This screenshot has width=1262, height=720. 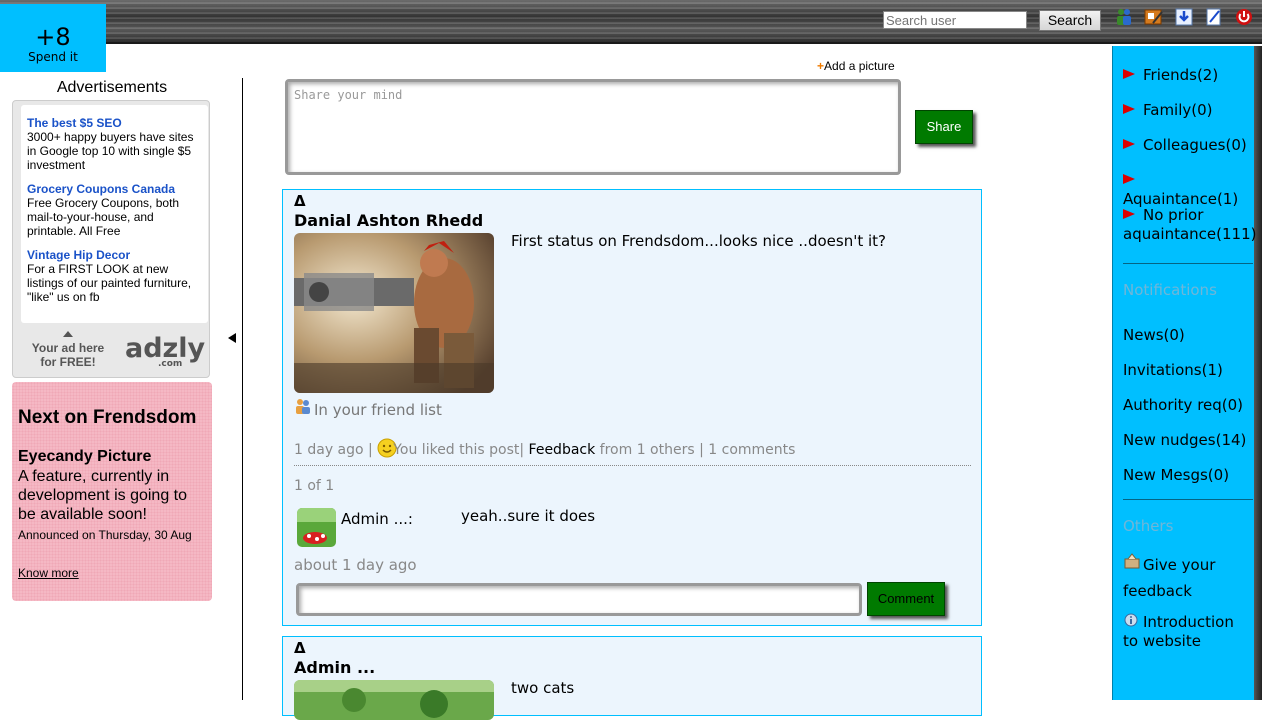 What do you see at coordinates (632, 678) in the screenshot?
I see `post-card: Δ Admin ... two cats` at bounding box center [632, 678].